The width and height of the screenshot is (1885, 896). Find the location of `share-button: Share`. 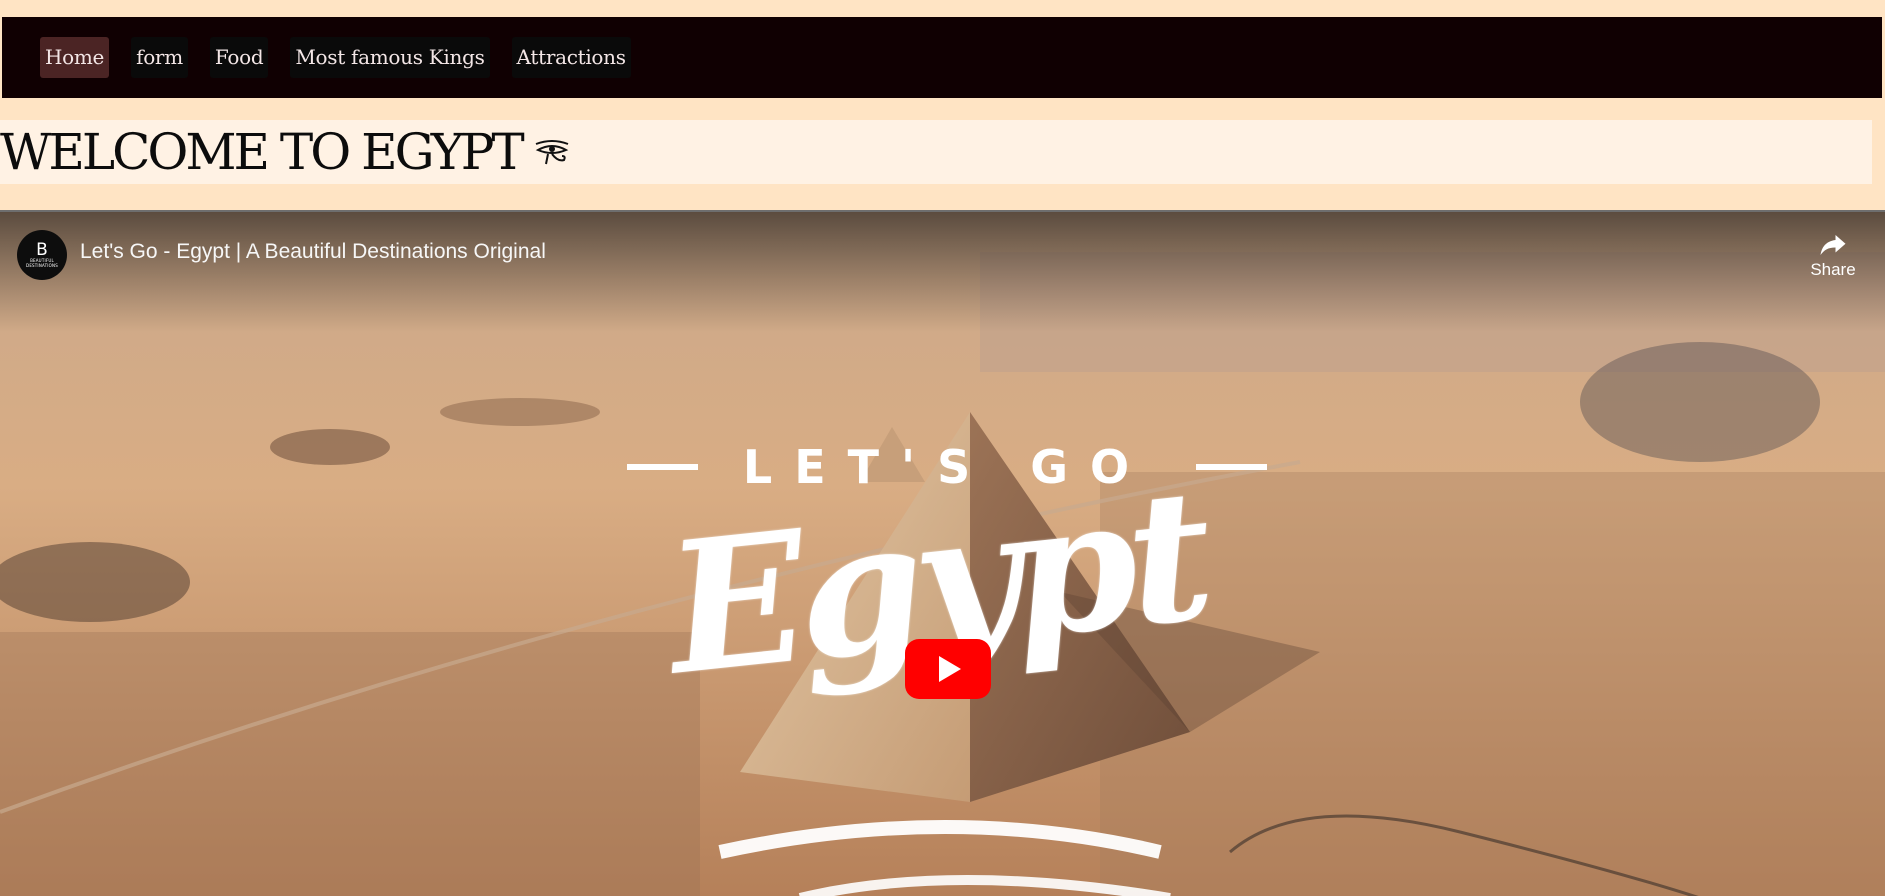

share-button: Share is located at coordinates (1833, 255).